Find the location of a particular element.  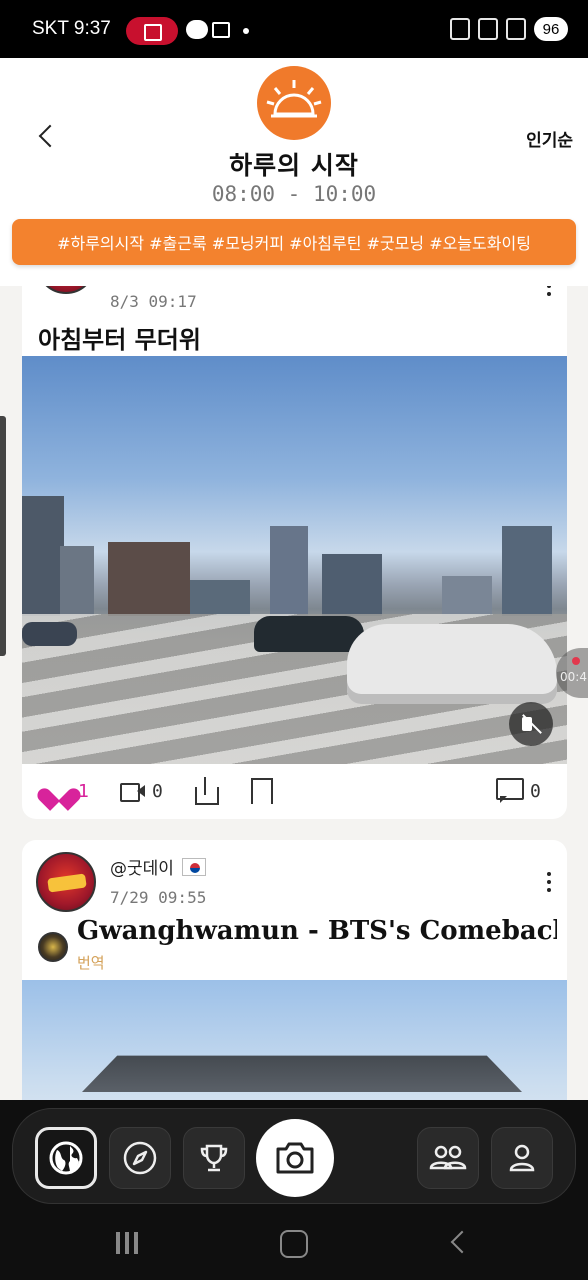

comment-icon is located at coordinates (510, 791).